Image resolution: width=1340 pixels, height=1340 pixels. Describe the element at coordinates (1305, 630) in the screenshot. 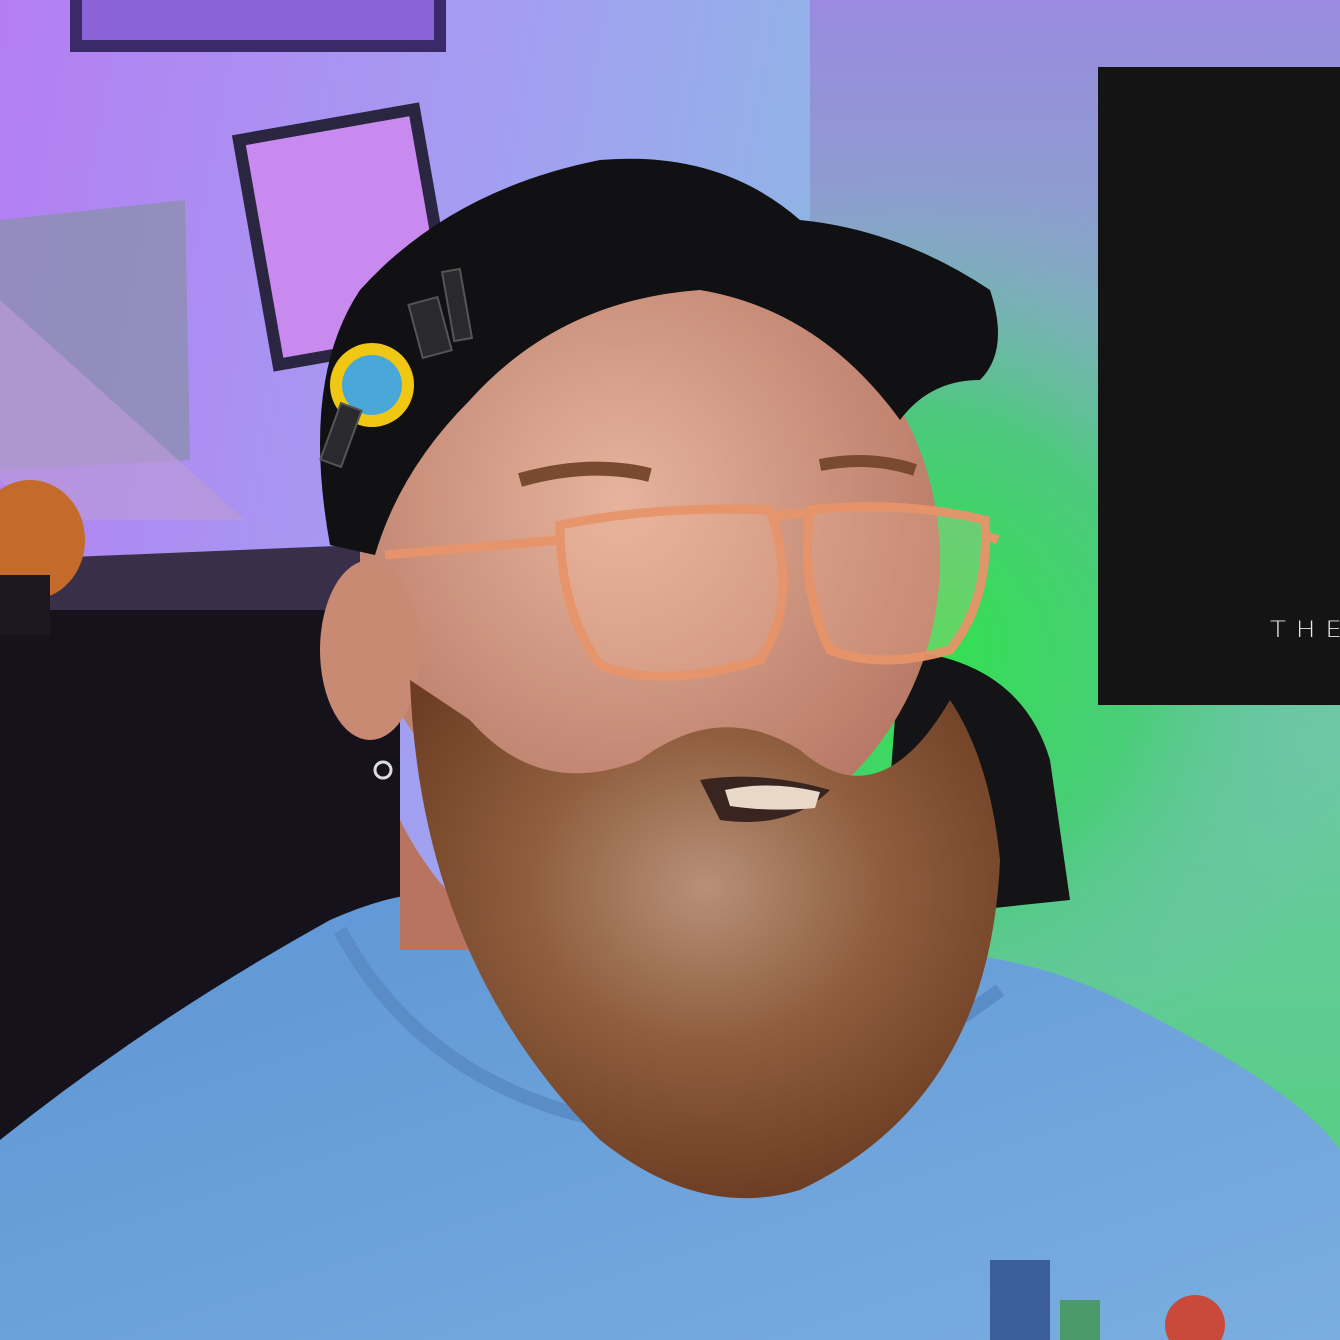

I see `title-card-text: THE` at that location.